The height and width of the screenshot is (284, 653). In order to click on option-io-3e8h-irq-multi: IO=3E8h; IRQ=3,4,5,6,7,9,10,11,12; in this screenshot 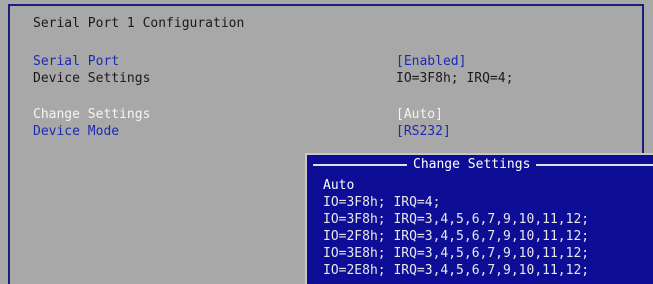, I will do `click(456, 253)`.